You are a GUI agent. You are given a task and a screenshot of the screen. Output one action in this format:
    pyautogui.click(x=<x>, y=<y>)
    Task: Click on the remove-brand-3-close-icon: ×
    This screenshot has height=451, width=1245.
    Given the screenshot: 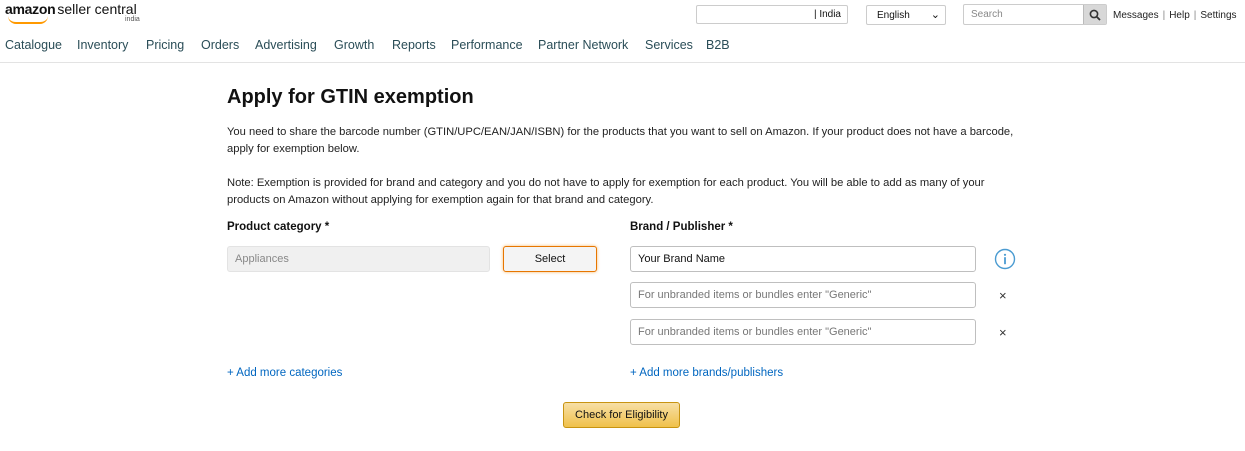 What is the action you would take?
    pyautogui.click(x=1003, y=332)
    